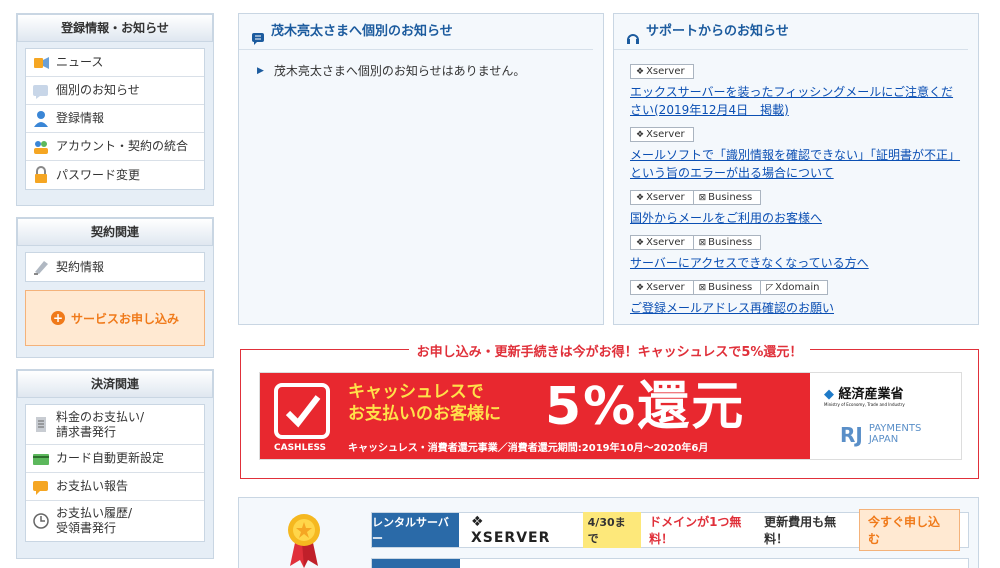 The image size is (1000, 568). I want to click on sidebar-item-personal-notices: 個別のお知らせ, so click(115, 91).